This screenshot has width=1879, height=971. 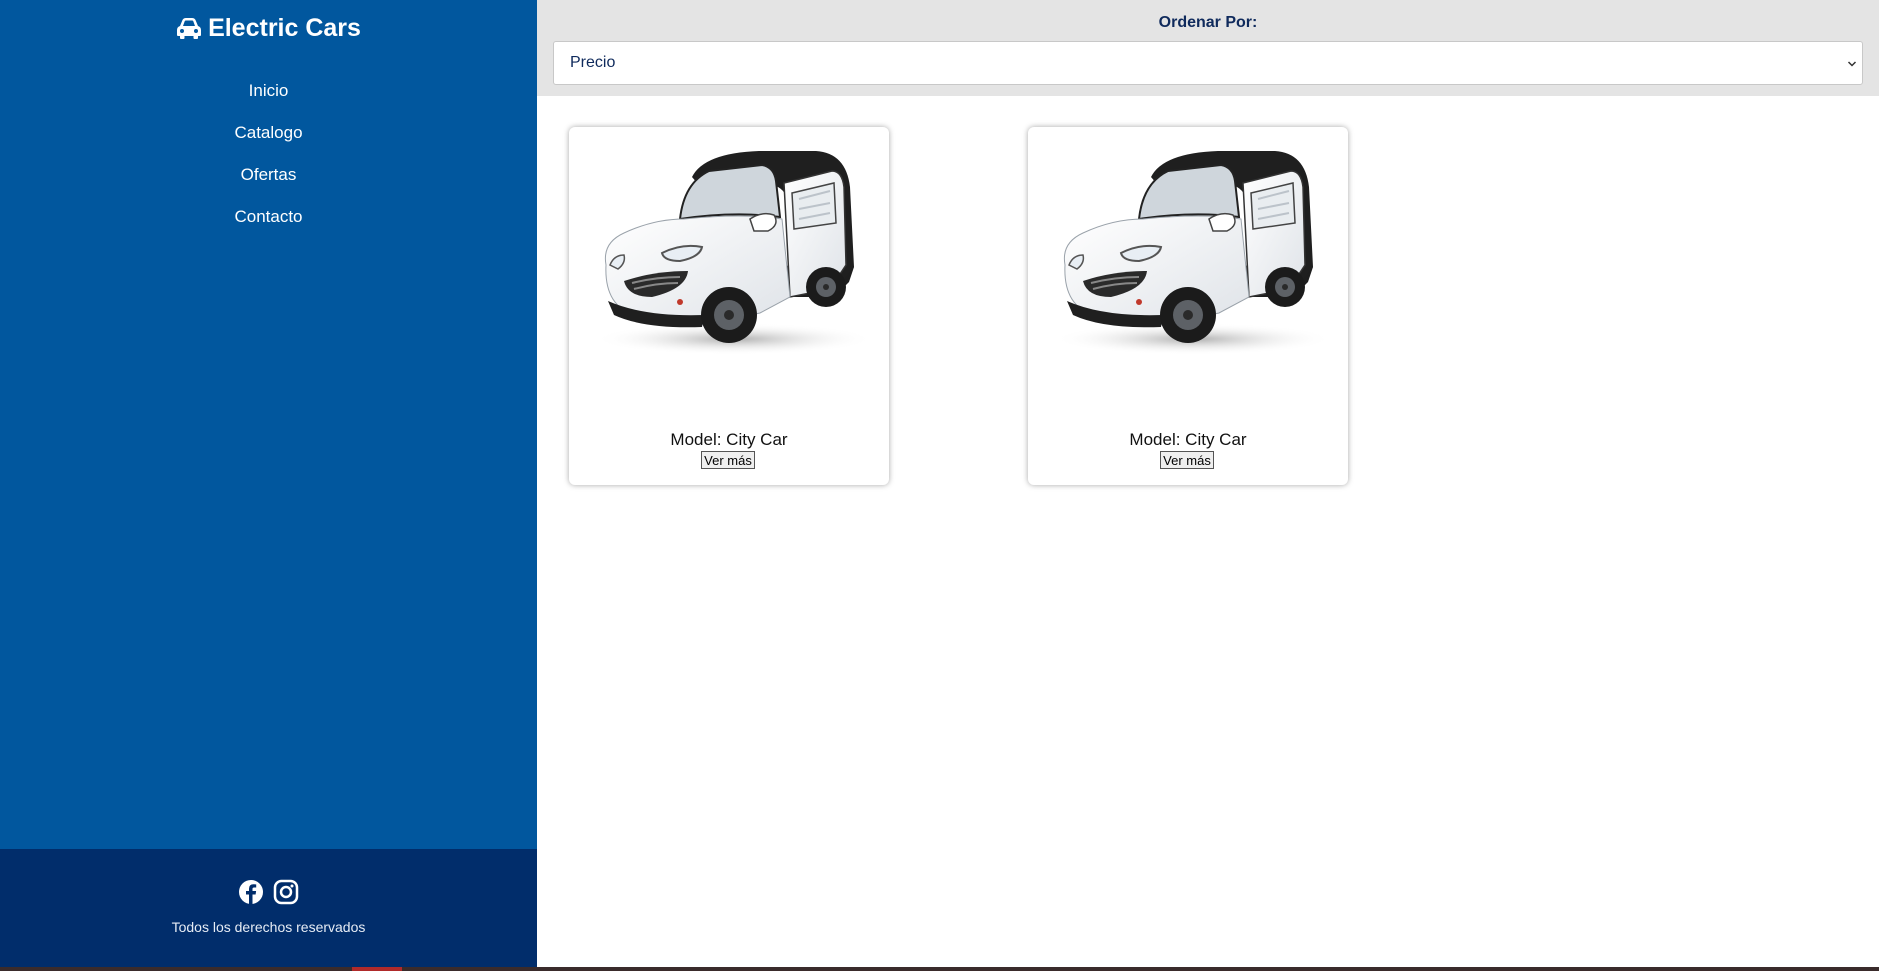 What do you see at coordinates (939, 969) in the screenshot?
I see `bottom-edge` at bounding box center [939, 969].